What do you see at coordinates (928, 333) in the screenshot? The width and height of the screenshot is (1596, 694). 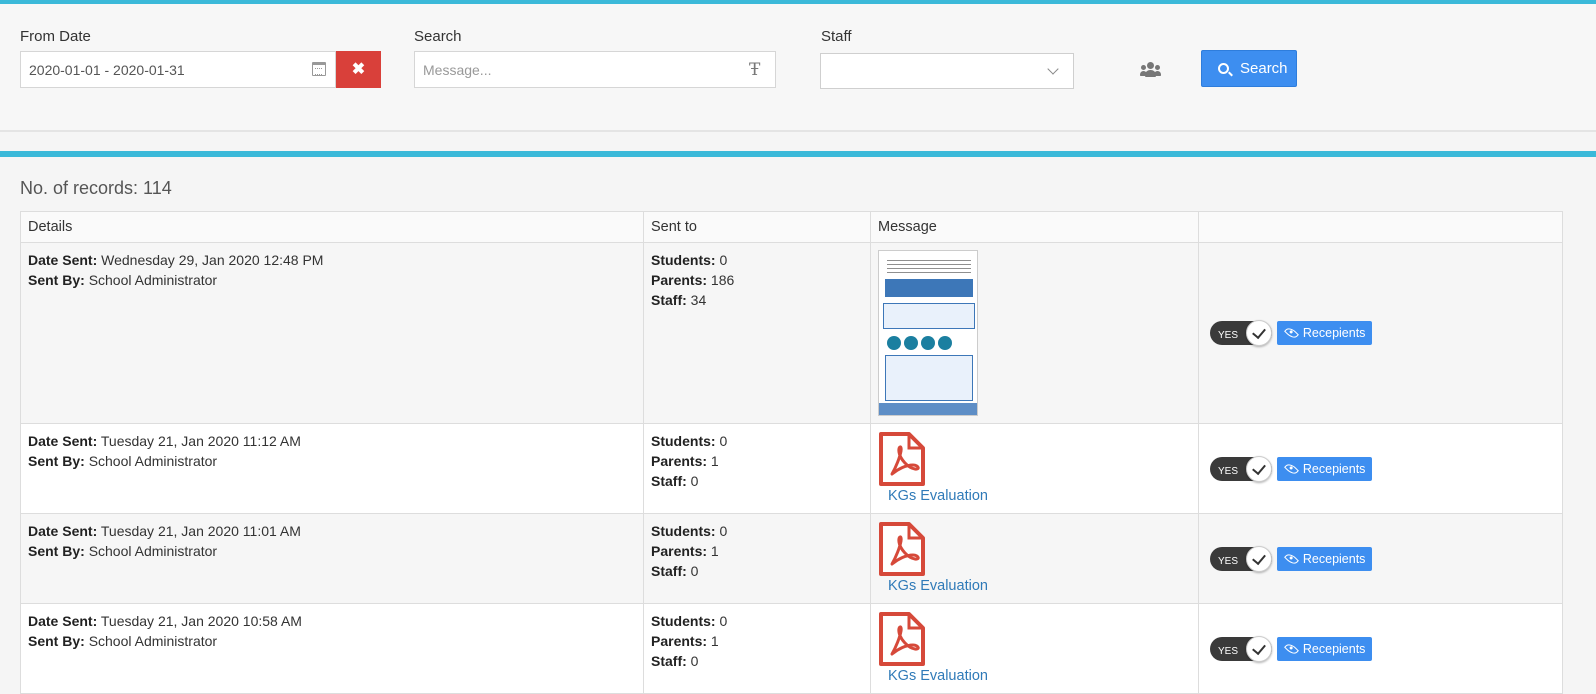 I see `message-image-thumbnail` at bounding box center [928, 333].